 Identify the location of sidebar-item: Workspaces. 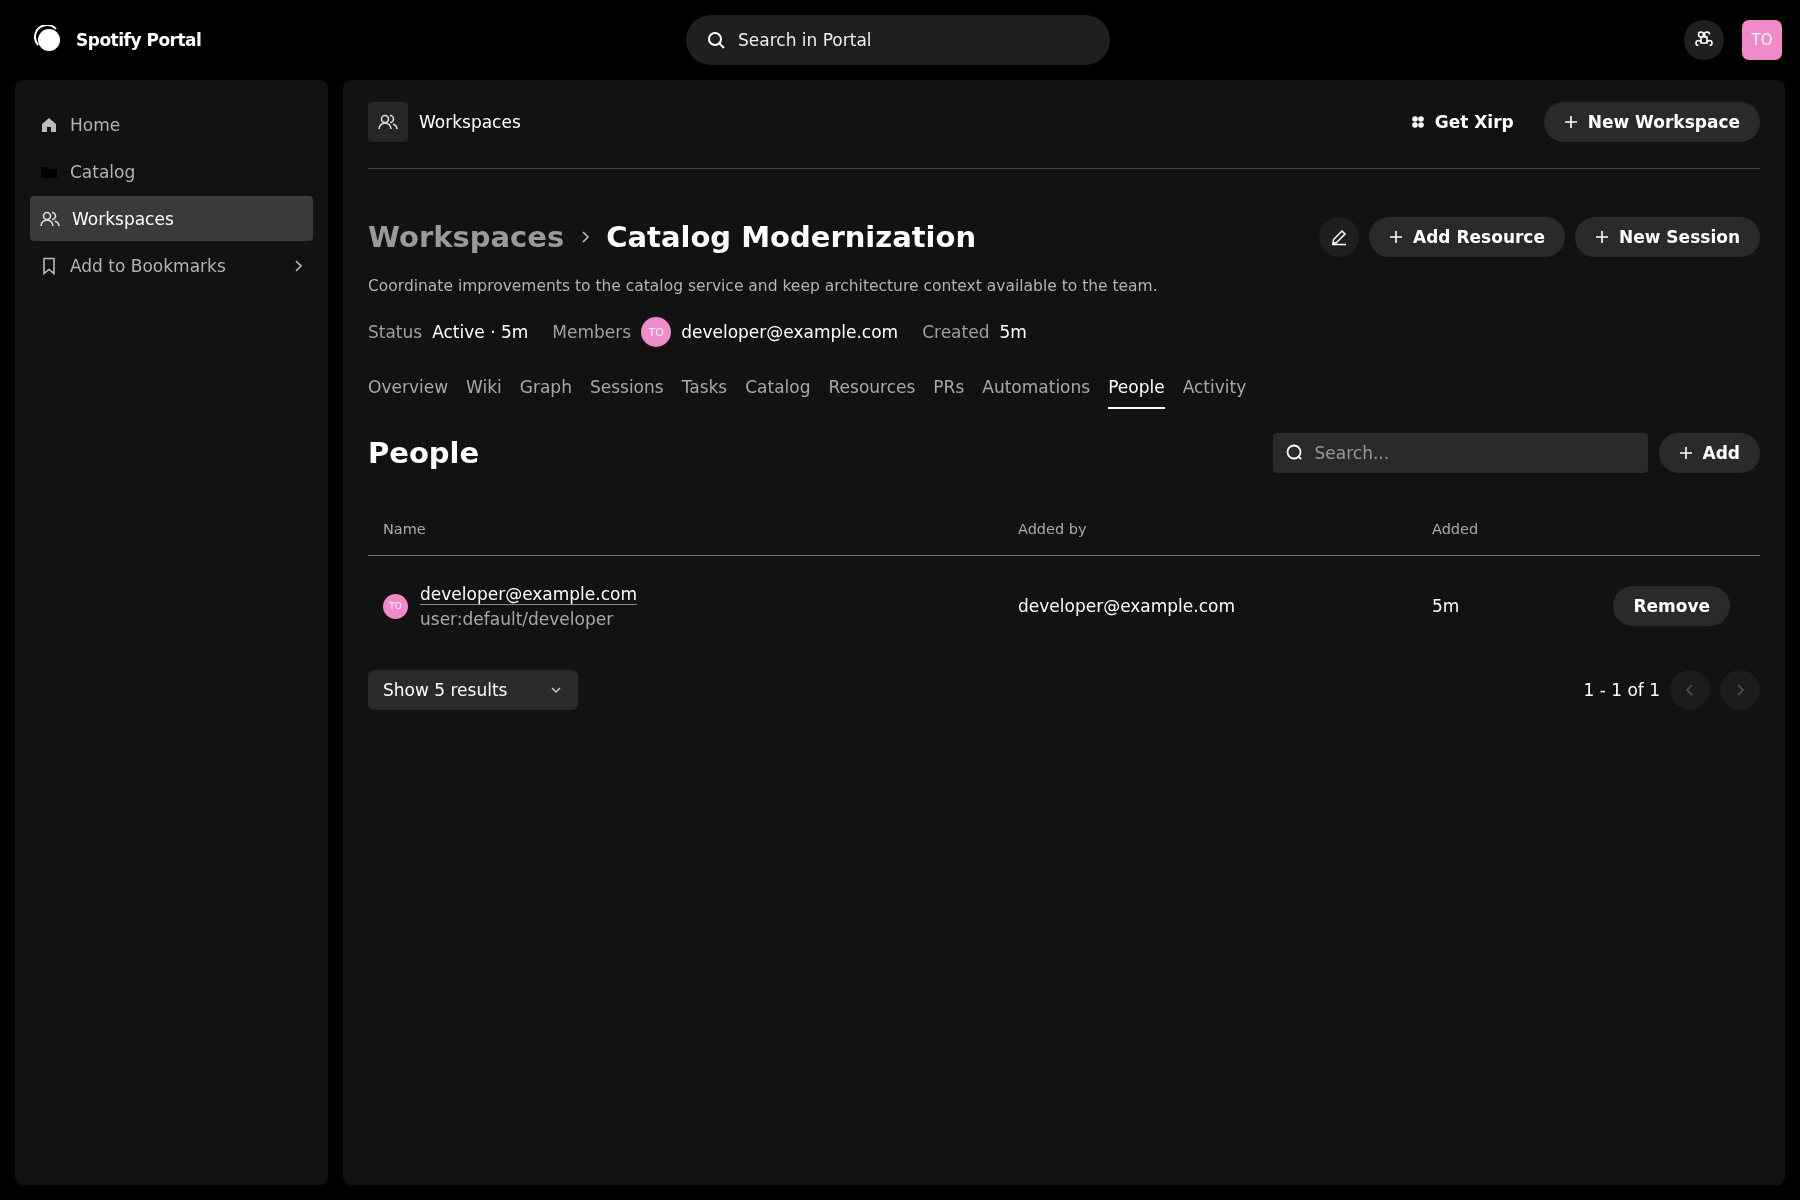
(171, 218).